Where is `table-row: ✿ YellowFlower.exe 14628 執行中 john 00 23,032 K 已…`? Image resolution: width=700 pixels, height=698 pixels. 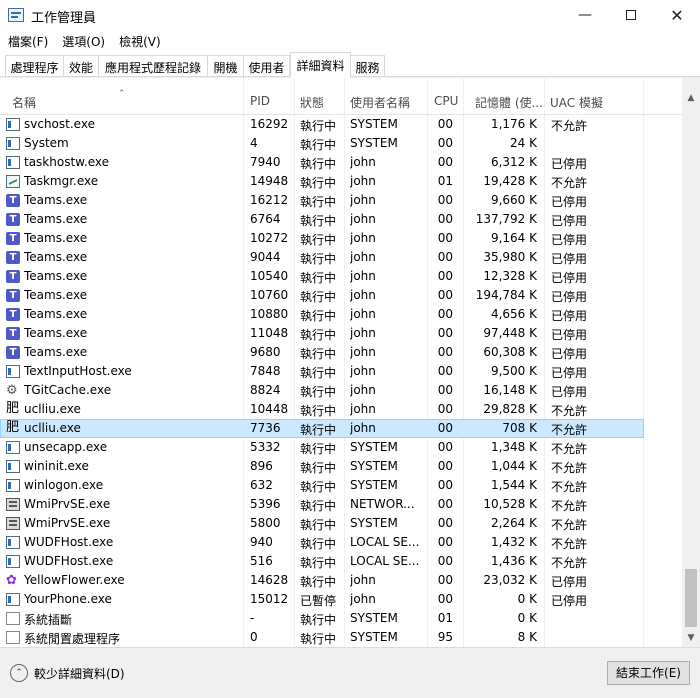 table-row: ✿ YellowFlower.exe 14628 執行中 john 00 23,032 K 已… is located at coordinates (341, 580).